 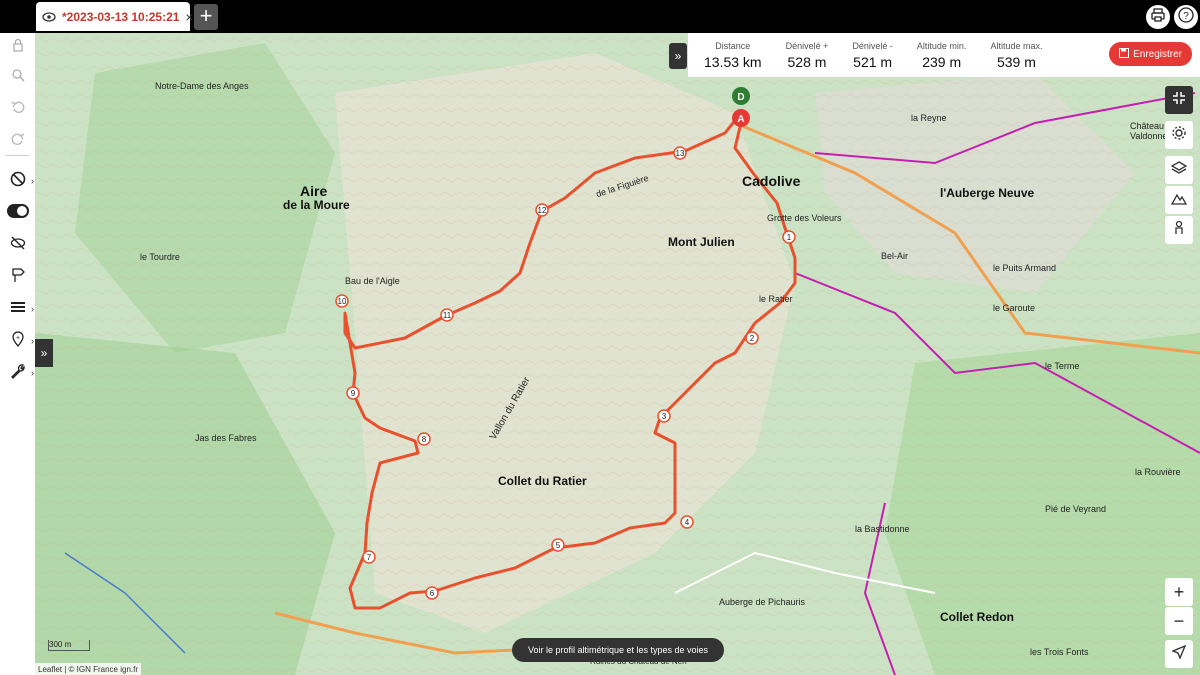 I want to click on layers-button, so click(x=1179, y=170).